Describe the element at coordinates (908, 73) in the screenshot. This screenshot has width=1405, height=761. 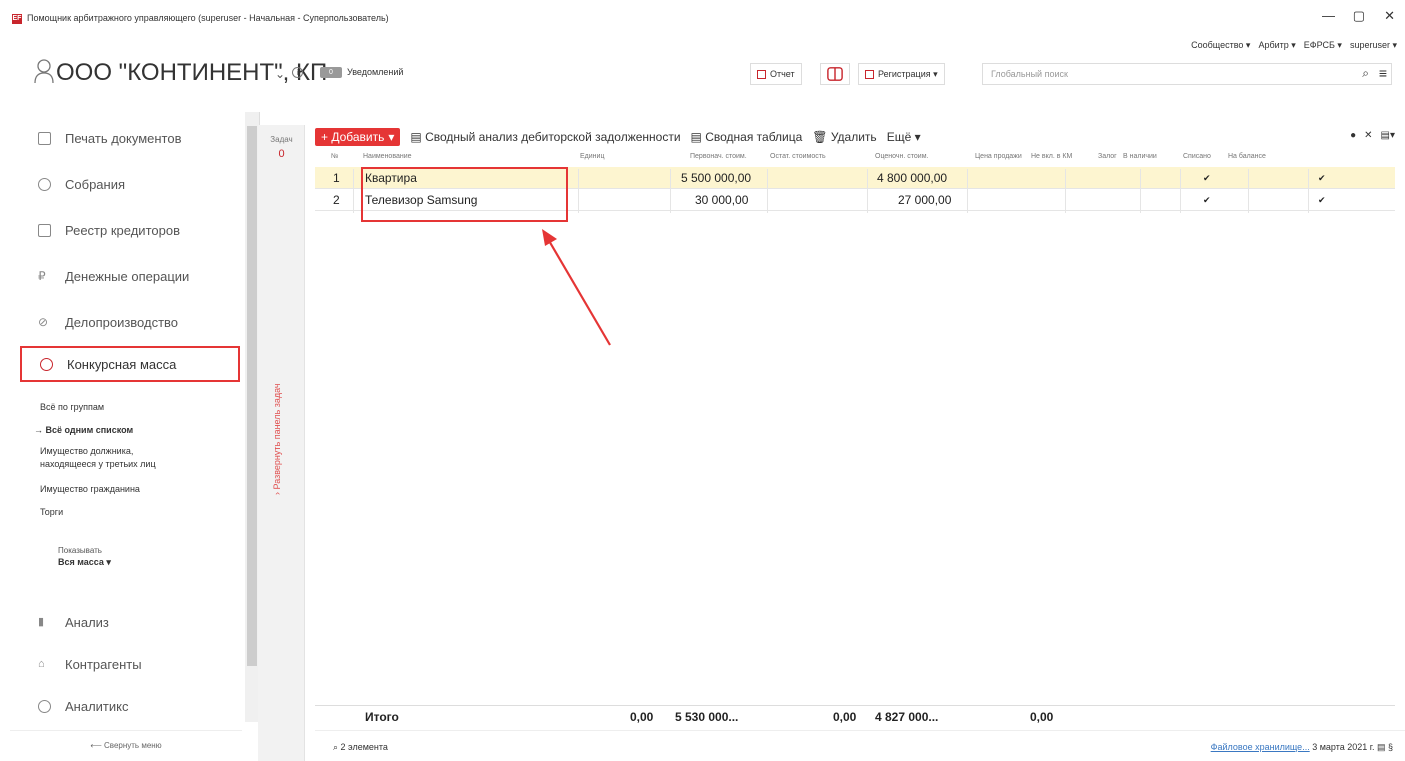
I see `registration-label: Регистрация ▾` at that location.